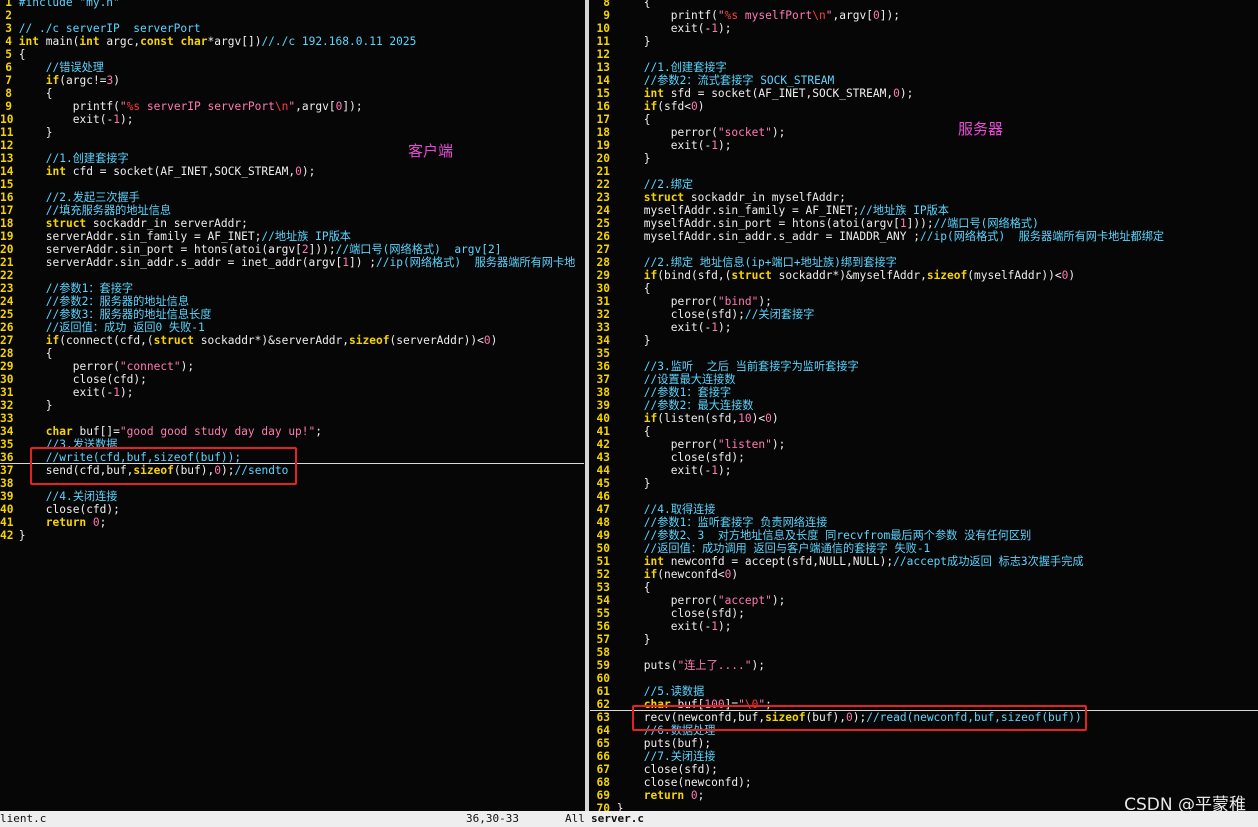  What do you see at coordinates (661, 145) in the screenshot?
I see `right-code-line: 19 exit(-1);` at bounding box center [661, 145].